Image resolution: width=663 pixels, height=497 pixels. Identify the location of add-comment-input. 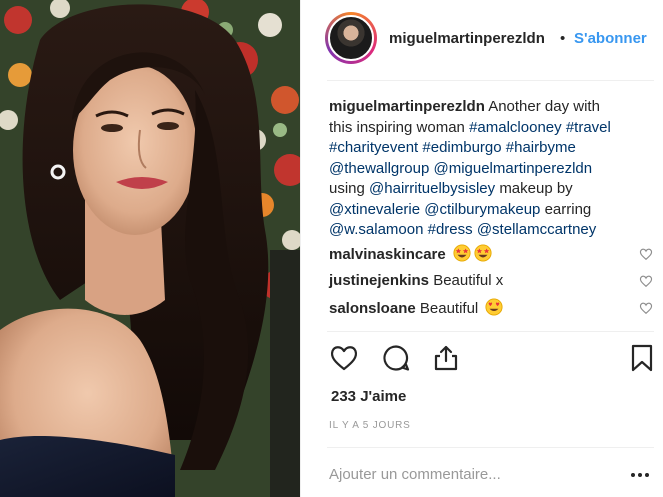
(469, 474).